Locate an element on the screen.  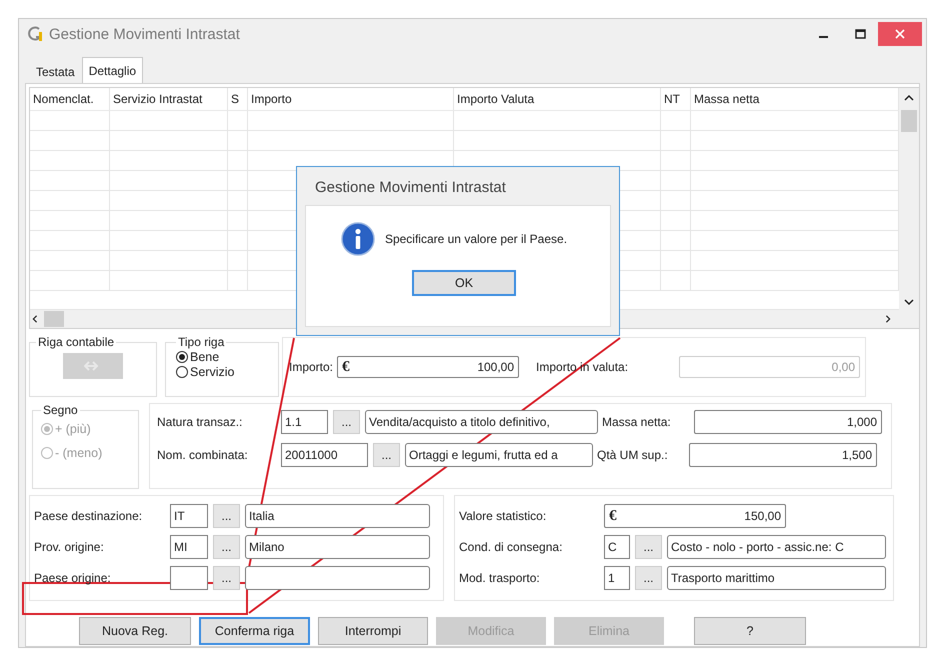
column-header: Importo Valuta is located at coordinates (557, 99).